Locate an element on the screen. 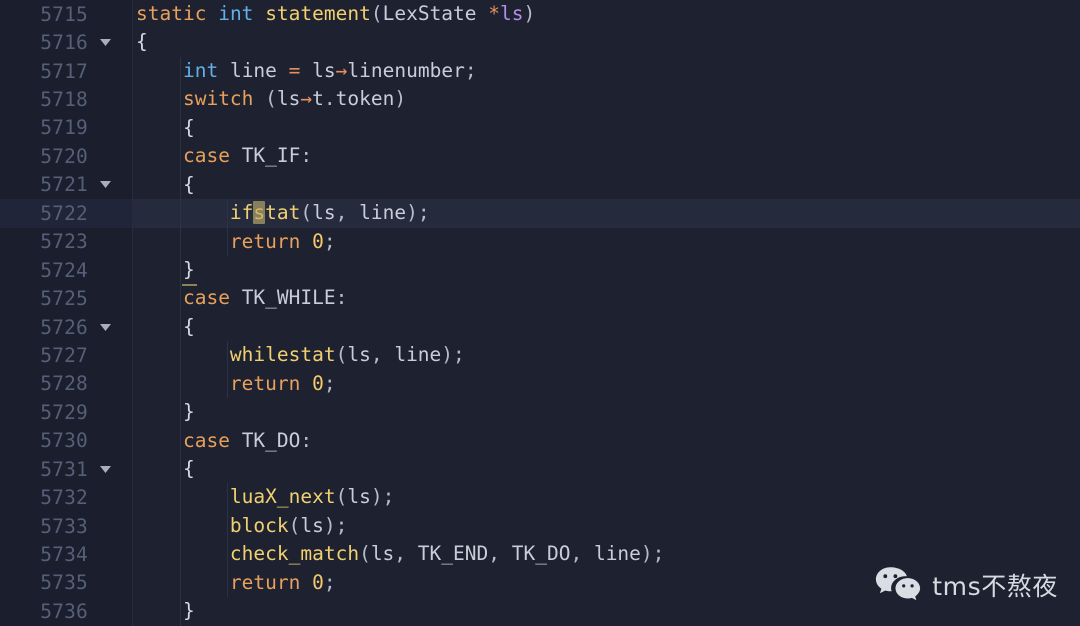 The height and width of the screenshot is (626, 1080). code-line: 5729 } is located at coordinates (540, 412).